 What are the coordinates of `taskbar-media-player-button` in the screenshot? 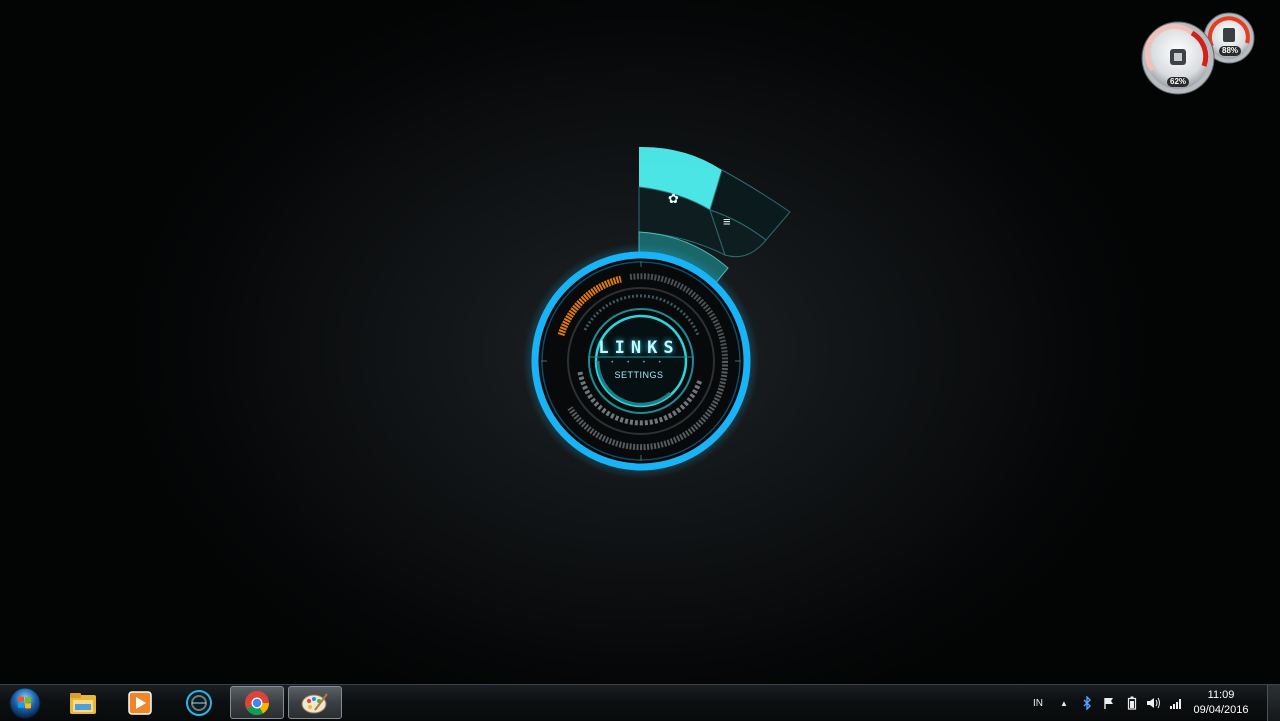 It's located at (140, 702).